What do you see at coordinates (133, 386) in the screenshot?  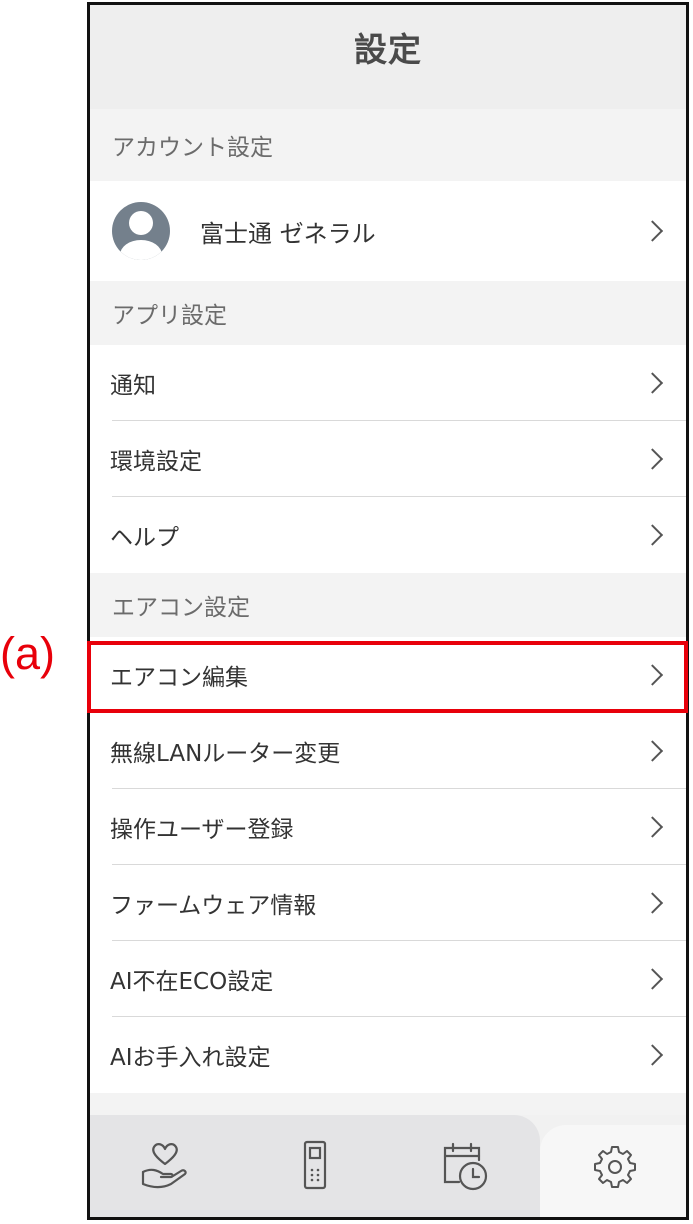 I see `menu-item-label: 通知` at bounding box center [133, 386].